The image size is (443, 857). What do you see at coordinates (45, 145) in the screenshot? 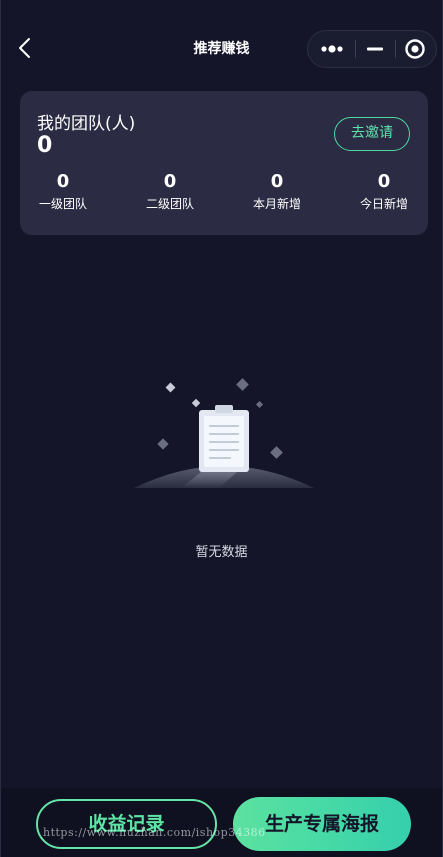
I see `team-total: 0` at bounding box center [45, 145].